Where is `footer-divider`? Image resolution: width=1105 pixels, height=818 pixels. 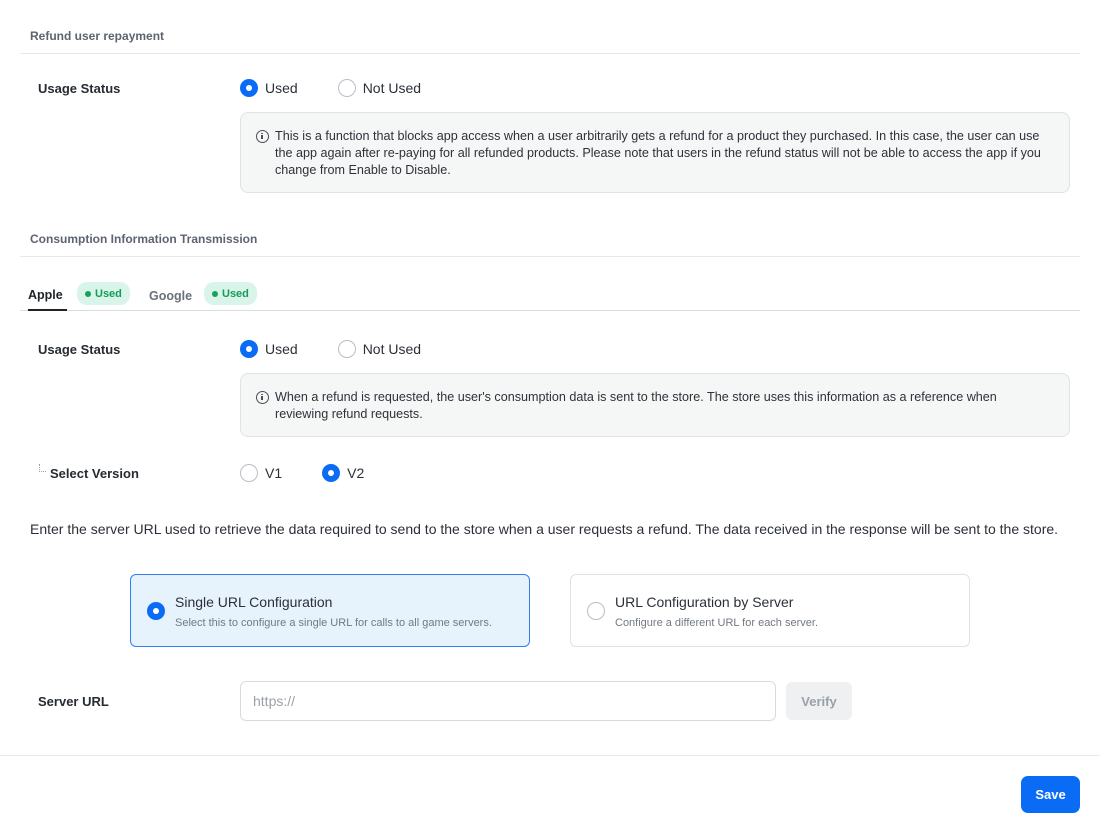
footer-divider is located at coordinates (550, 755).